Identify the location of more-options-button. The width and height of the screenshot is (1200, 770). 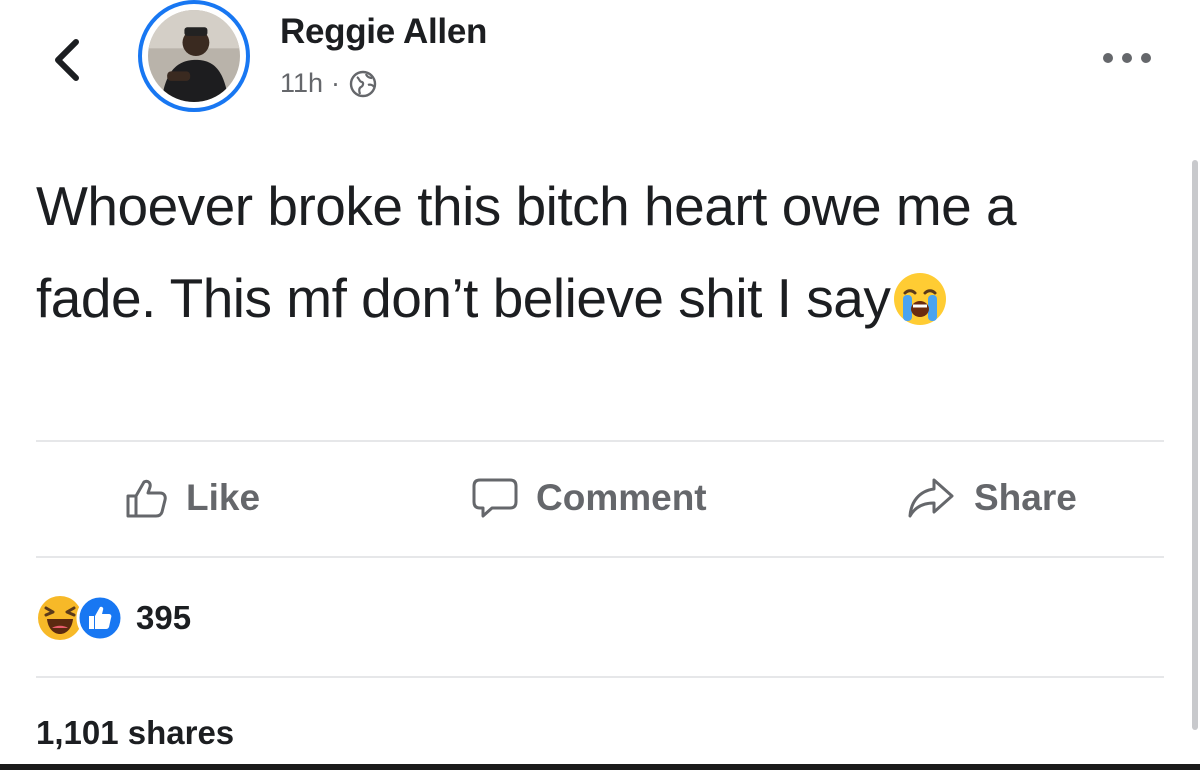
(1128, 58).